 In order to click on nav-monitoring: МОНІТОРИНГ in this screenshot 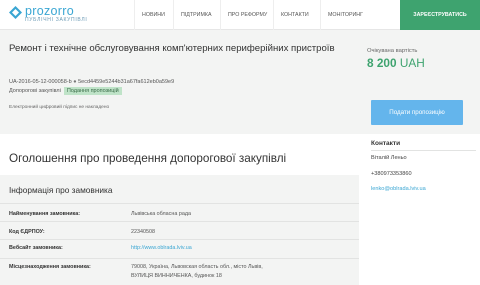, I will do `click(345, 15)`.